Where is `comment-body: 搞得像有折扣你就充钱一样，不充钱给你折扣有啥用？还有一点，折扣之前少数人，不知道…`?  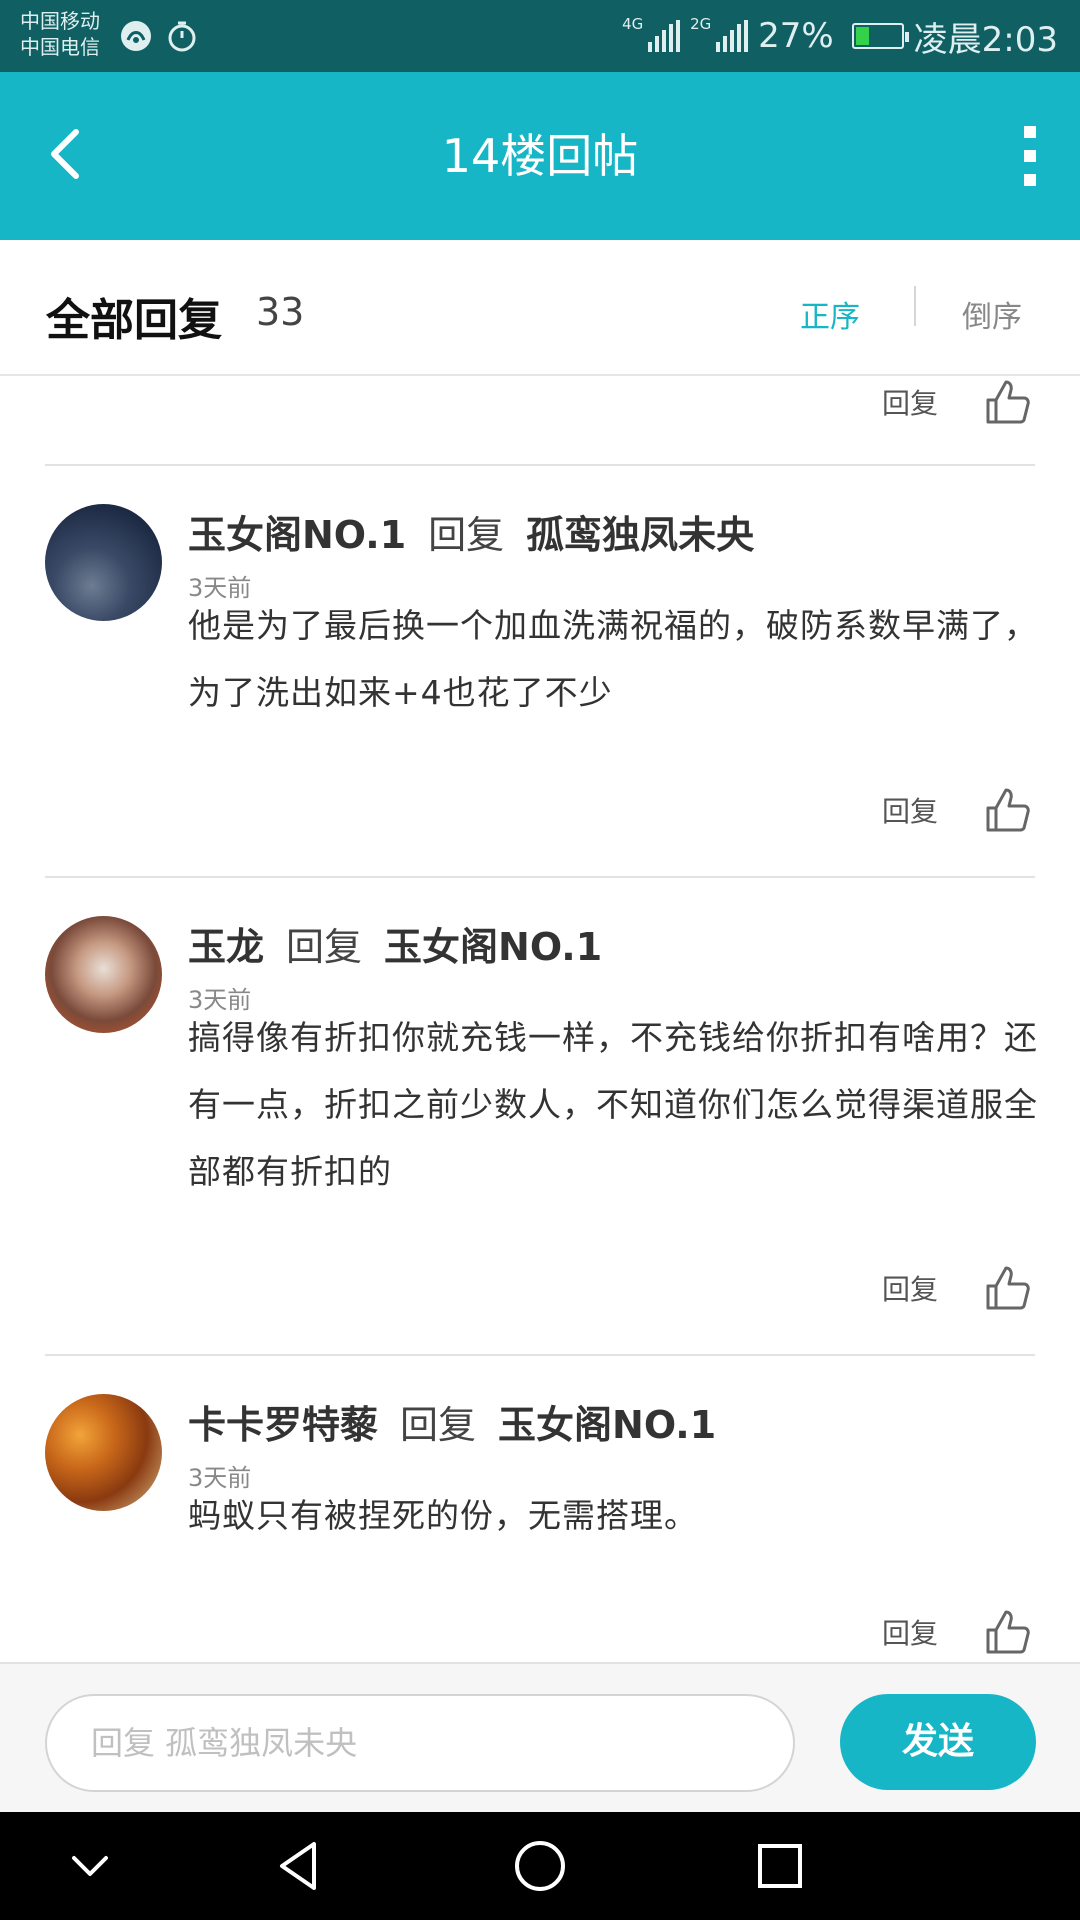
comment-body: 搞得像有折扣你就充钱一样，不充钱给你折扣有啥用？还有一点，折扣之前少数人，不知道… is located at coordinates (613, 1104).